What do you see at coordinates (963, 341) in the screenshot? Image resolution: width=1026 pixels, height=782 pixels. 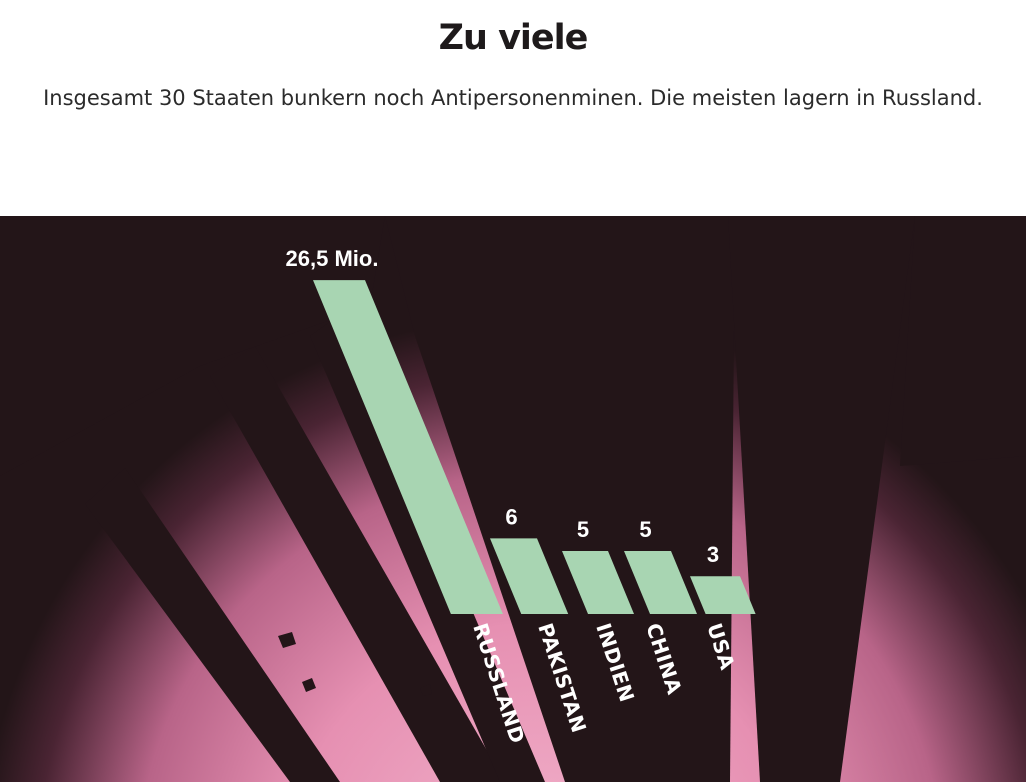 I see `ray-top-right` at bounding box center [963, 341].